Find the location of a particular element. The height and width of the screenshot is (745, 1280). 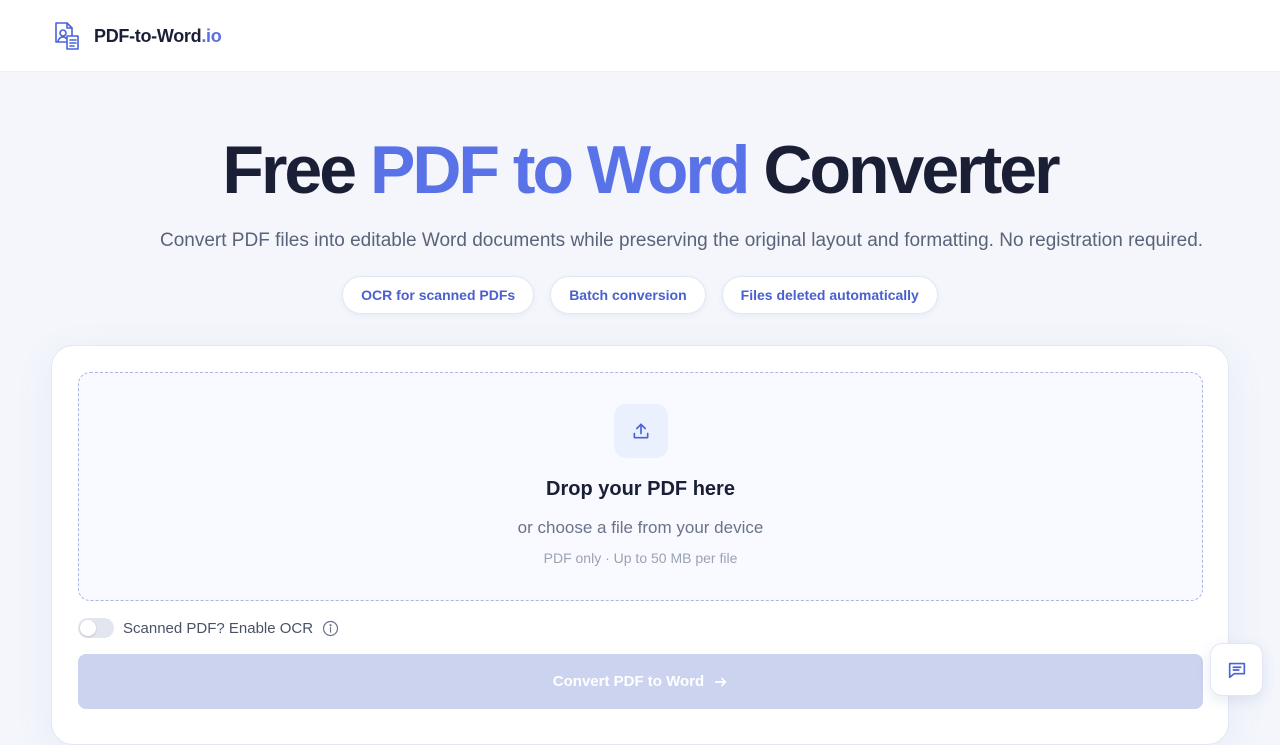

feature-chip-ocr: OCR for scanned PDFs is located at coordinates (438, 295).